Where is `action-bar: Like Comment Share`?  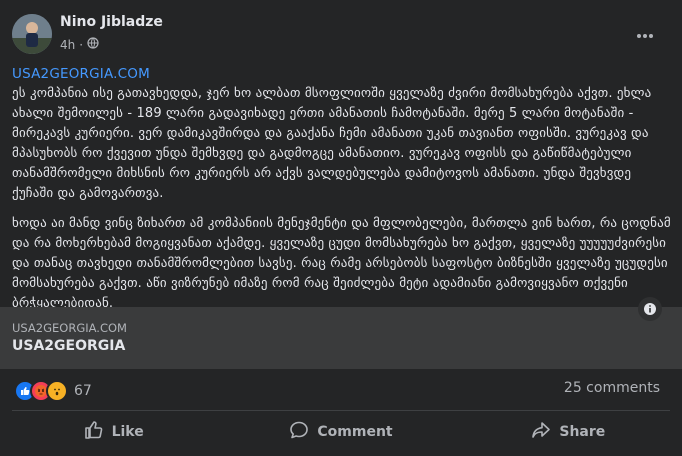
action-bar: Like Comment Share is located at coordinates (341, 432).